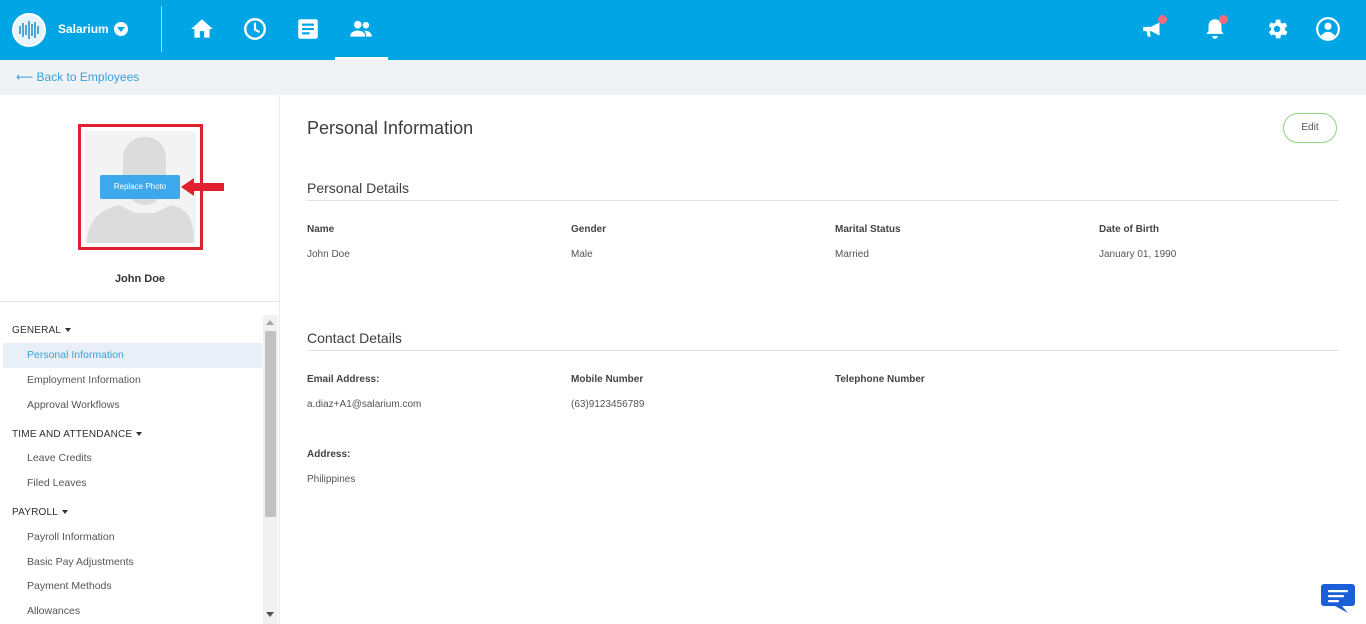 The width and height of the screenshot is (1366, 624). Describe the element at coordinates (270, 322) in the screenshot. I see `scroll-up-arrow-icon` at that location.